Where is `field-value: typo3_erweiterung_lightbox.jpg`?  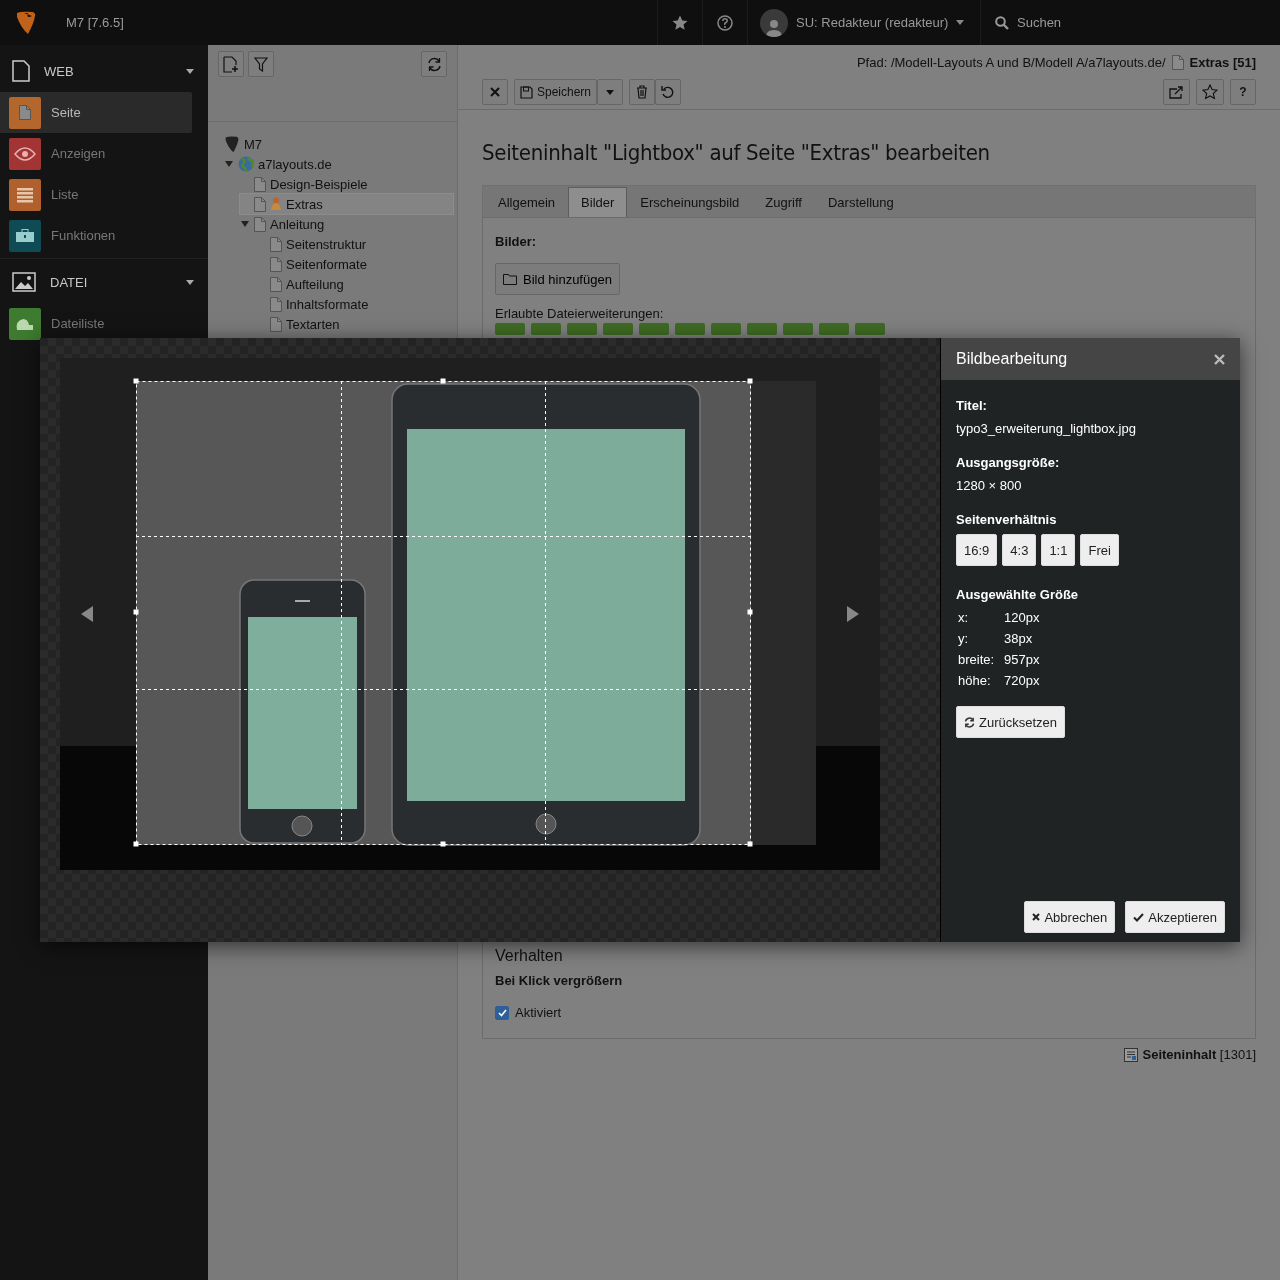 field-value: typo3_erweiterung_lightbox.jpg is located at coordinates (1046, 428).